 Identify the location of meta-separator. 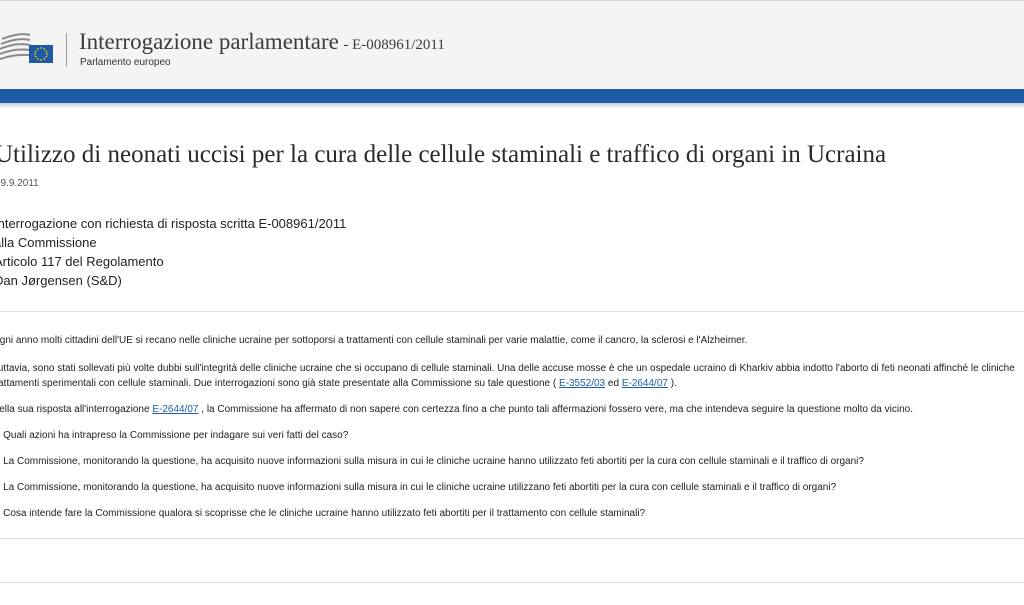
(512, 311).